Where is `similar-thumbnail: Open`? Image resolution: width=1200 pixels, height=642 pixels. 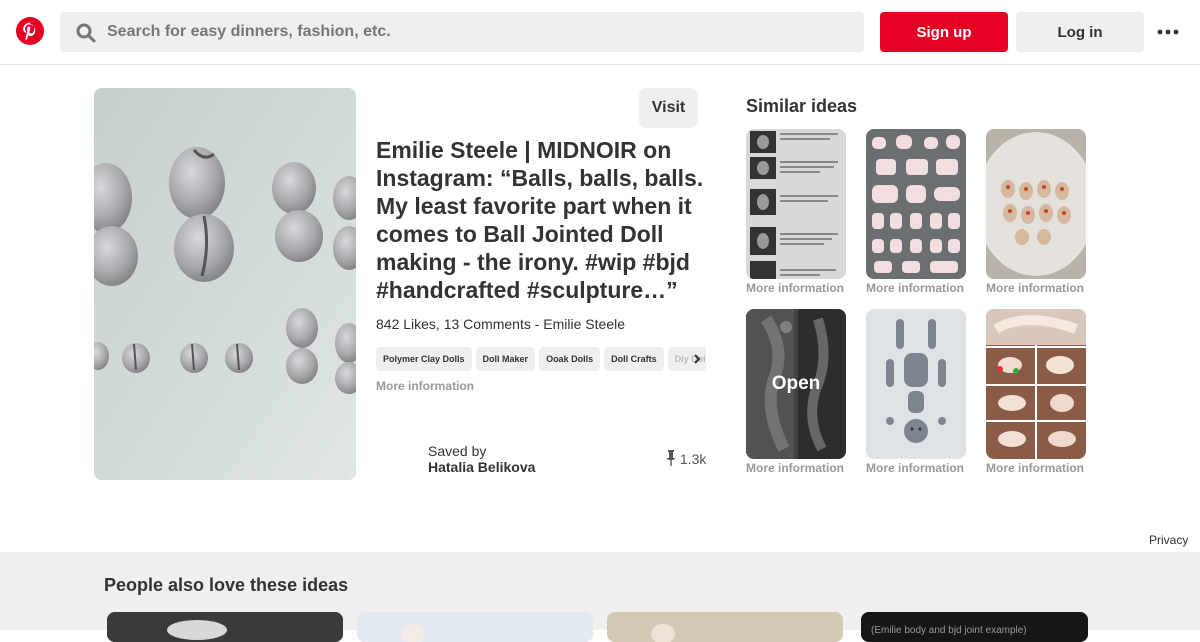
similar-thumbnail: Open is located at coordinates (796, 384).